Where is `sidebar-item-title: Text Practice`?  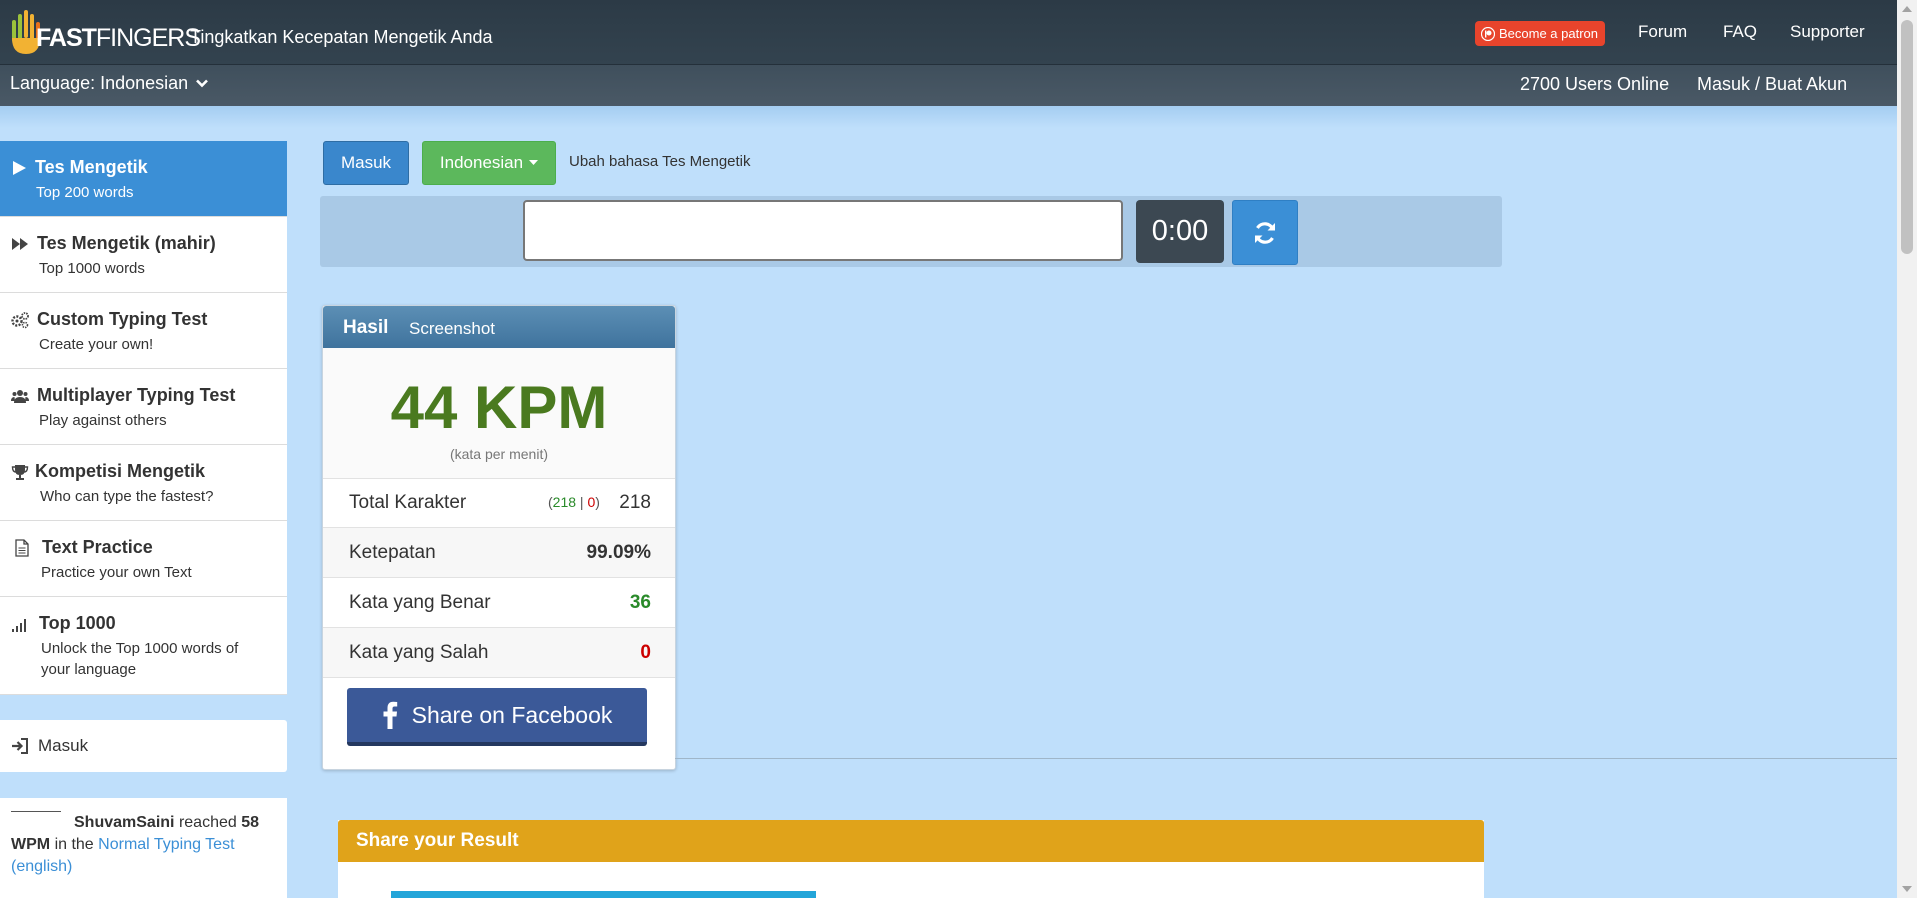 sidebar-item-title: Text Practice is located at coordinates (97, 547).